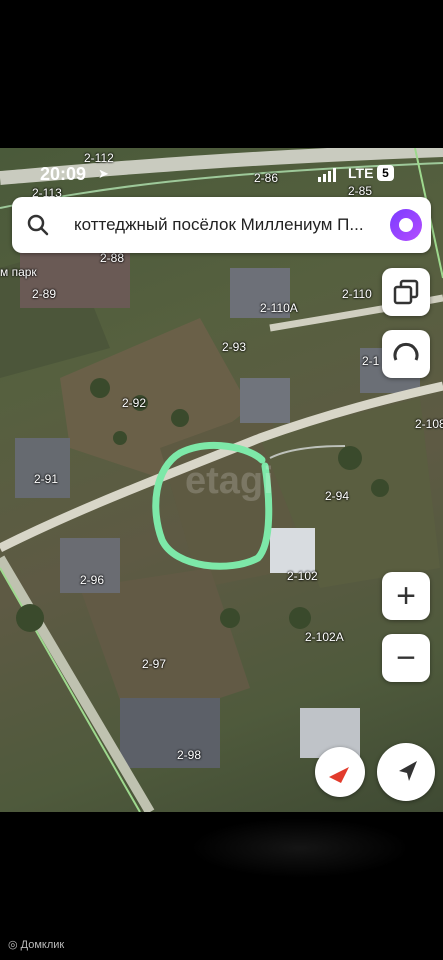 The height and width of the screenshot is (960, 443). Describe the element at coordinates (302, 576) in the screenshot. I see `plot-label: 2-102` at that location.